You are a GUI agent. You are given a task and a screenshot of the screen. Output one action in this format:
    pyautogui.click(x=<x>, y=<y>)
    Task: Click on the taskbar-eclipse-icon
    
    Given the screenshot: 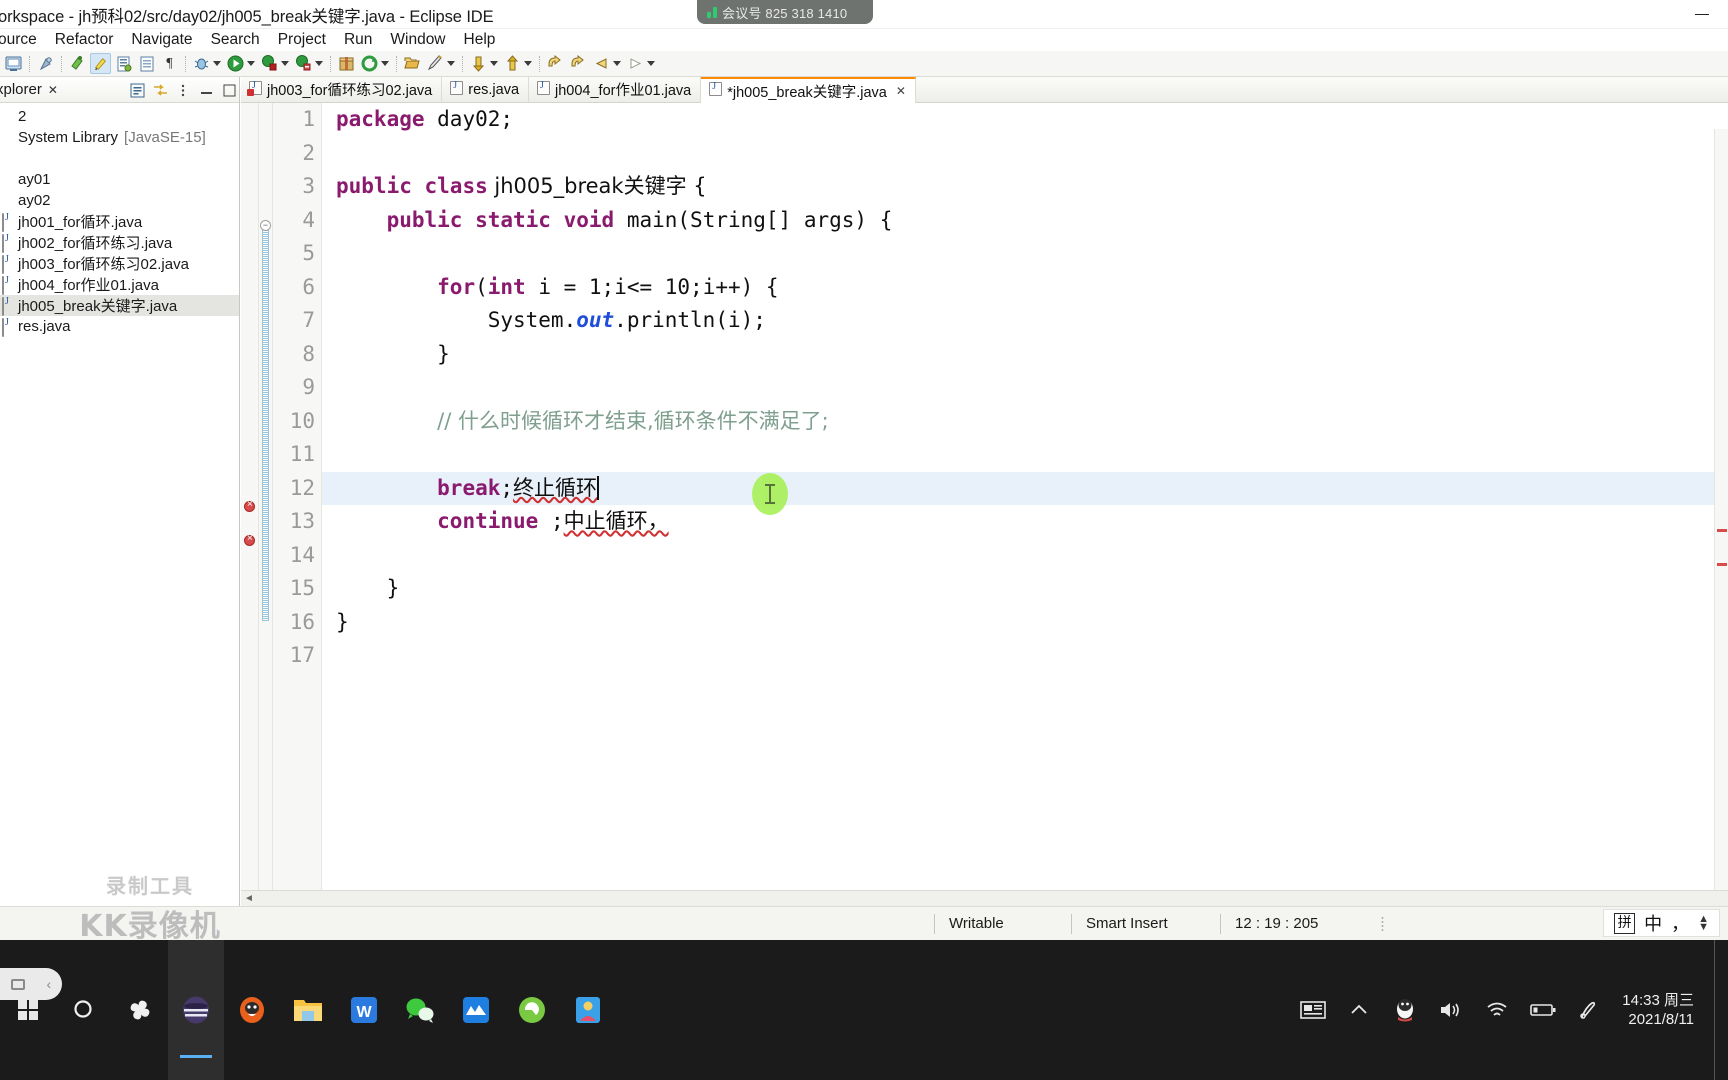 What is the action you would take?
    pyautogui.click(x=196, y=1010)
    